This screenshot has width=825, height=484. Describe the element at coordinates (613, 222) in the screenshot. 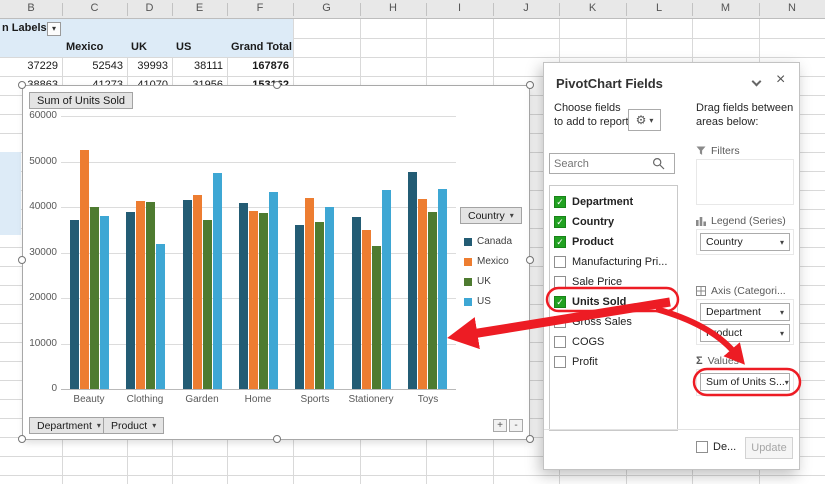

I see `field-item-country: ✓ Country` at that location.